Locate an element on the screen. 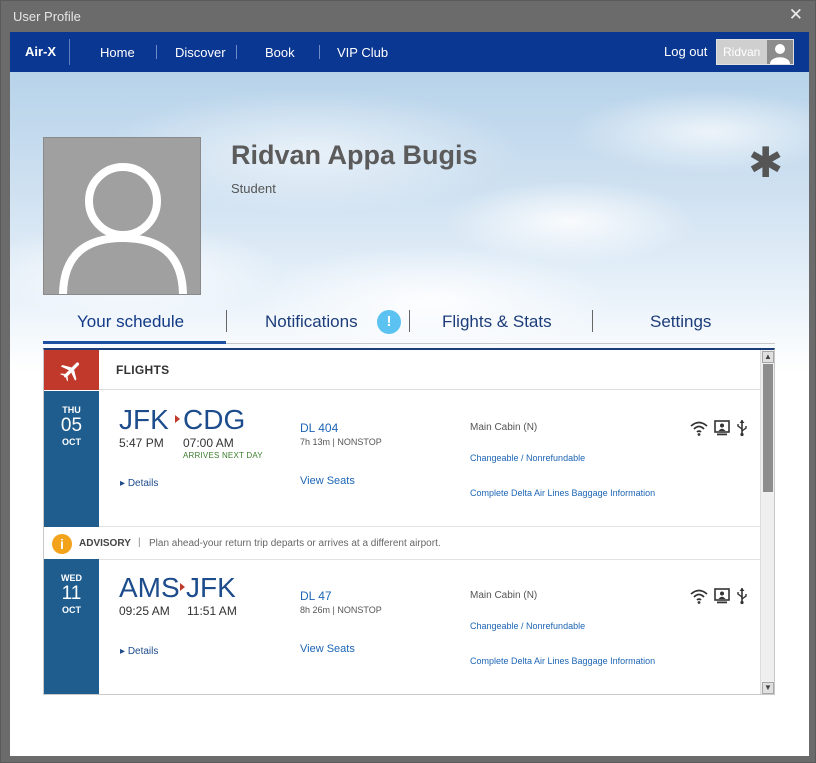 This screenshot has height=763, width=816. flights-section-label: FLIGHTS is located at coordinates (143, 370).